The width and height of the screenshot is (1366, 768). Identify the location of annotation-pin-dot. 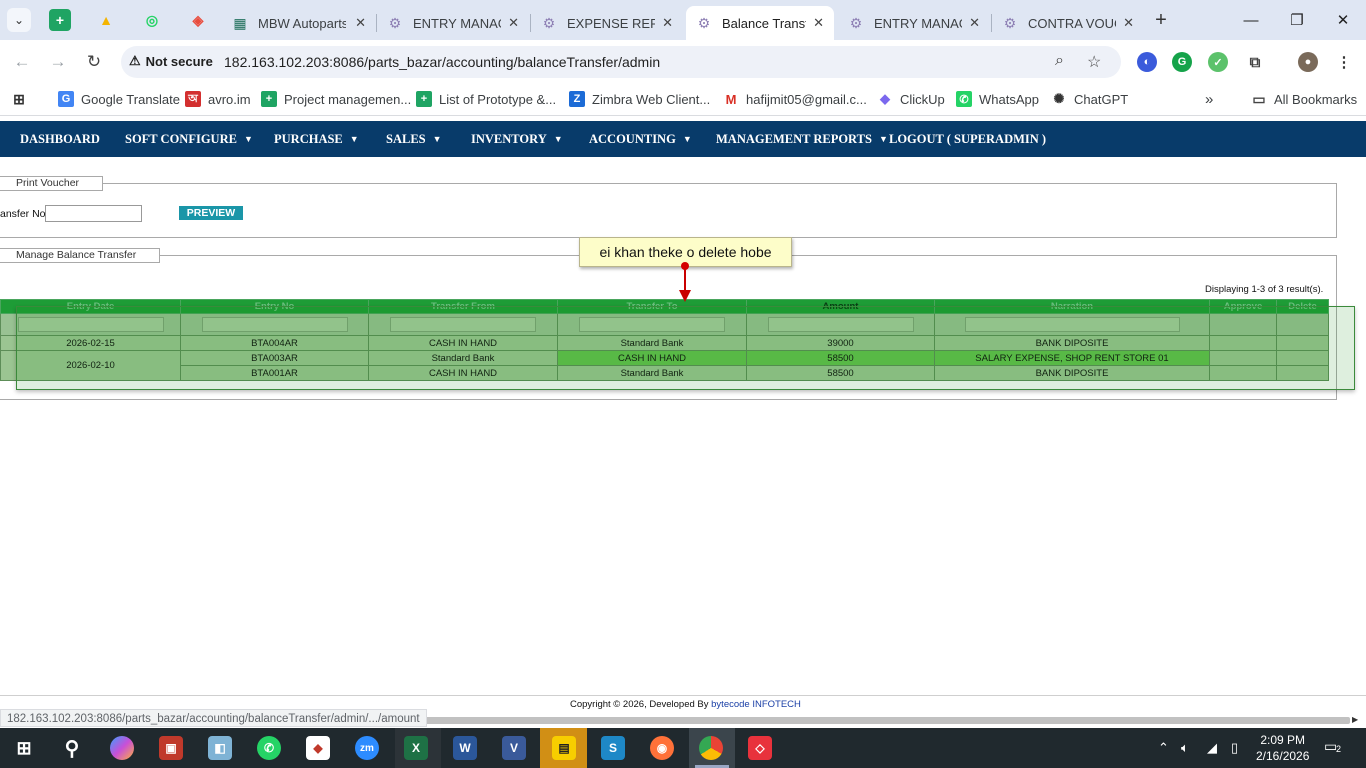
(685, 266).